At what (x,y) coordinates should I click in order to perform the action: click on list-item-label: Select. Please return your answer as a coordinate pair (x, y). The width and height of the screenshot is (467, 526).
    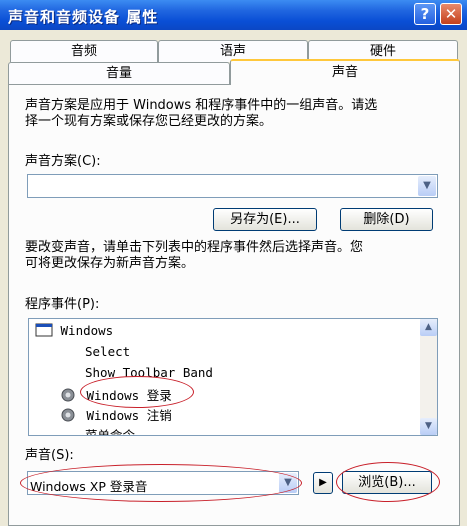
    Looking at the image, I should click on (108, 351).